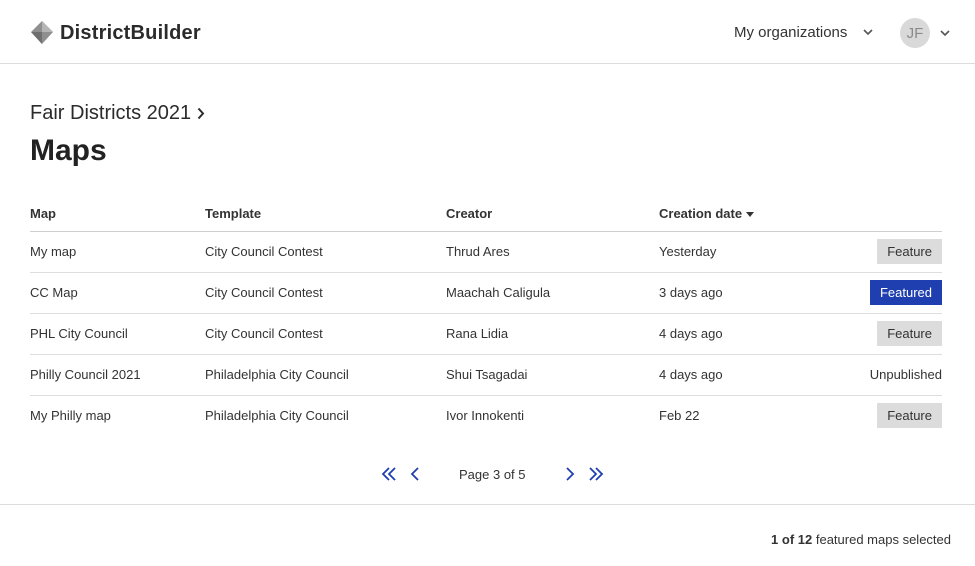  I want to click on creator-cell: Thrud Ares, so click(552, 252).